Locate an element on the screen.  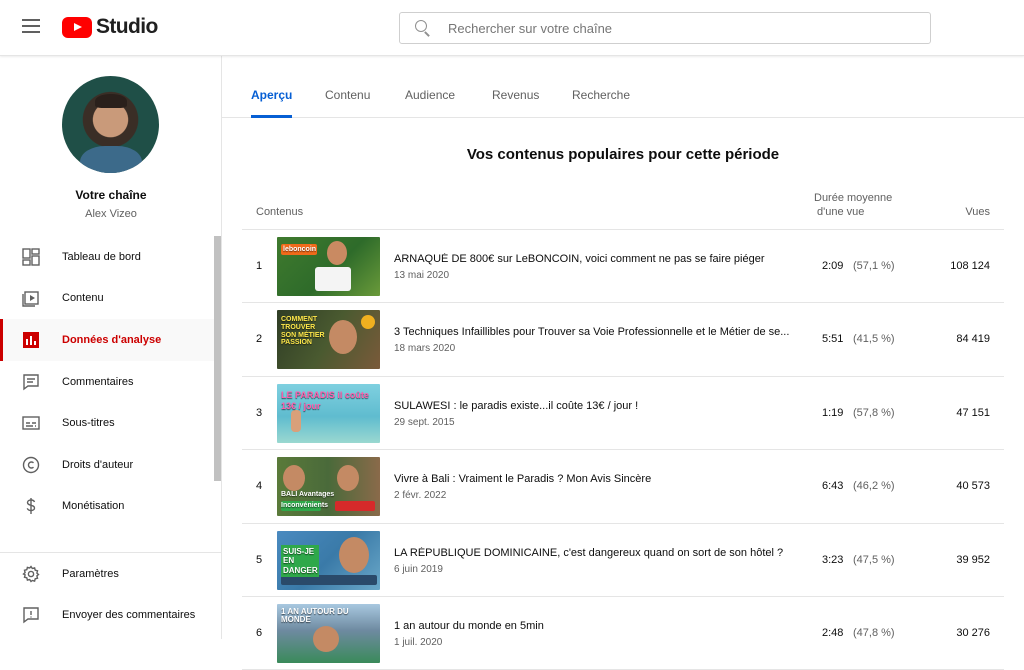
sidebar-item-label: Monétisation is located at coordinates (93, 506).